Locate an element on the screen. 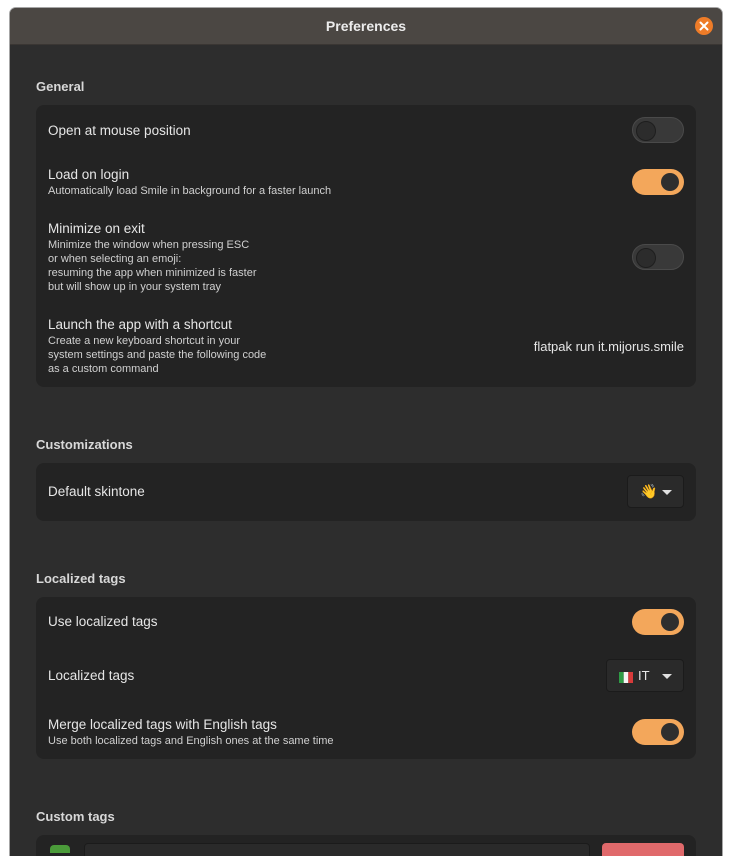  default-skintone-label: Default skintone is located at coordinates (96, 491).